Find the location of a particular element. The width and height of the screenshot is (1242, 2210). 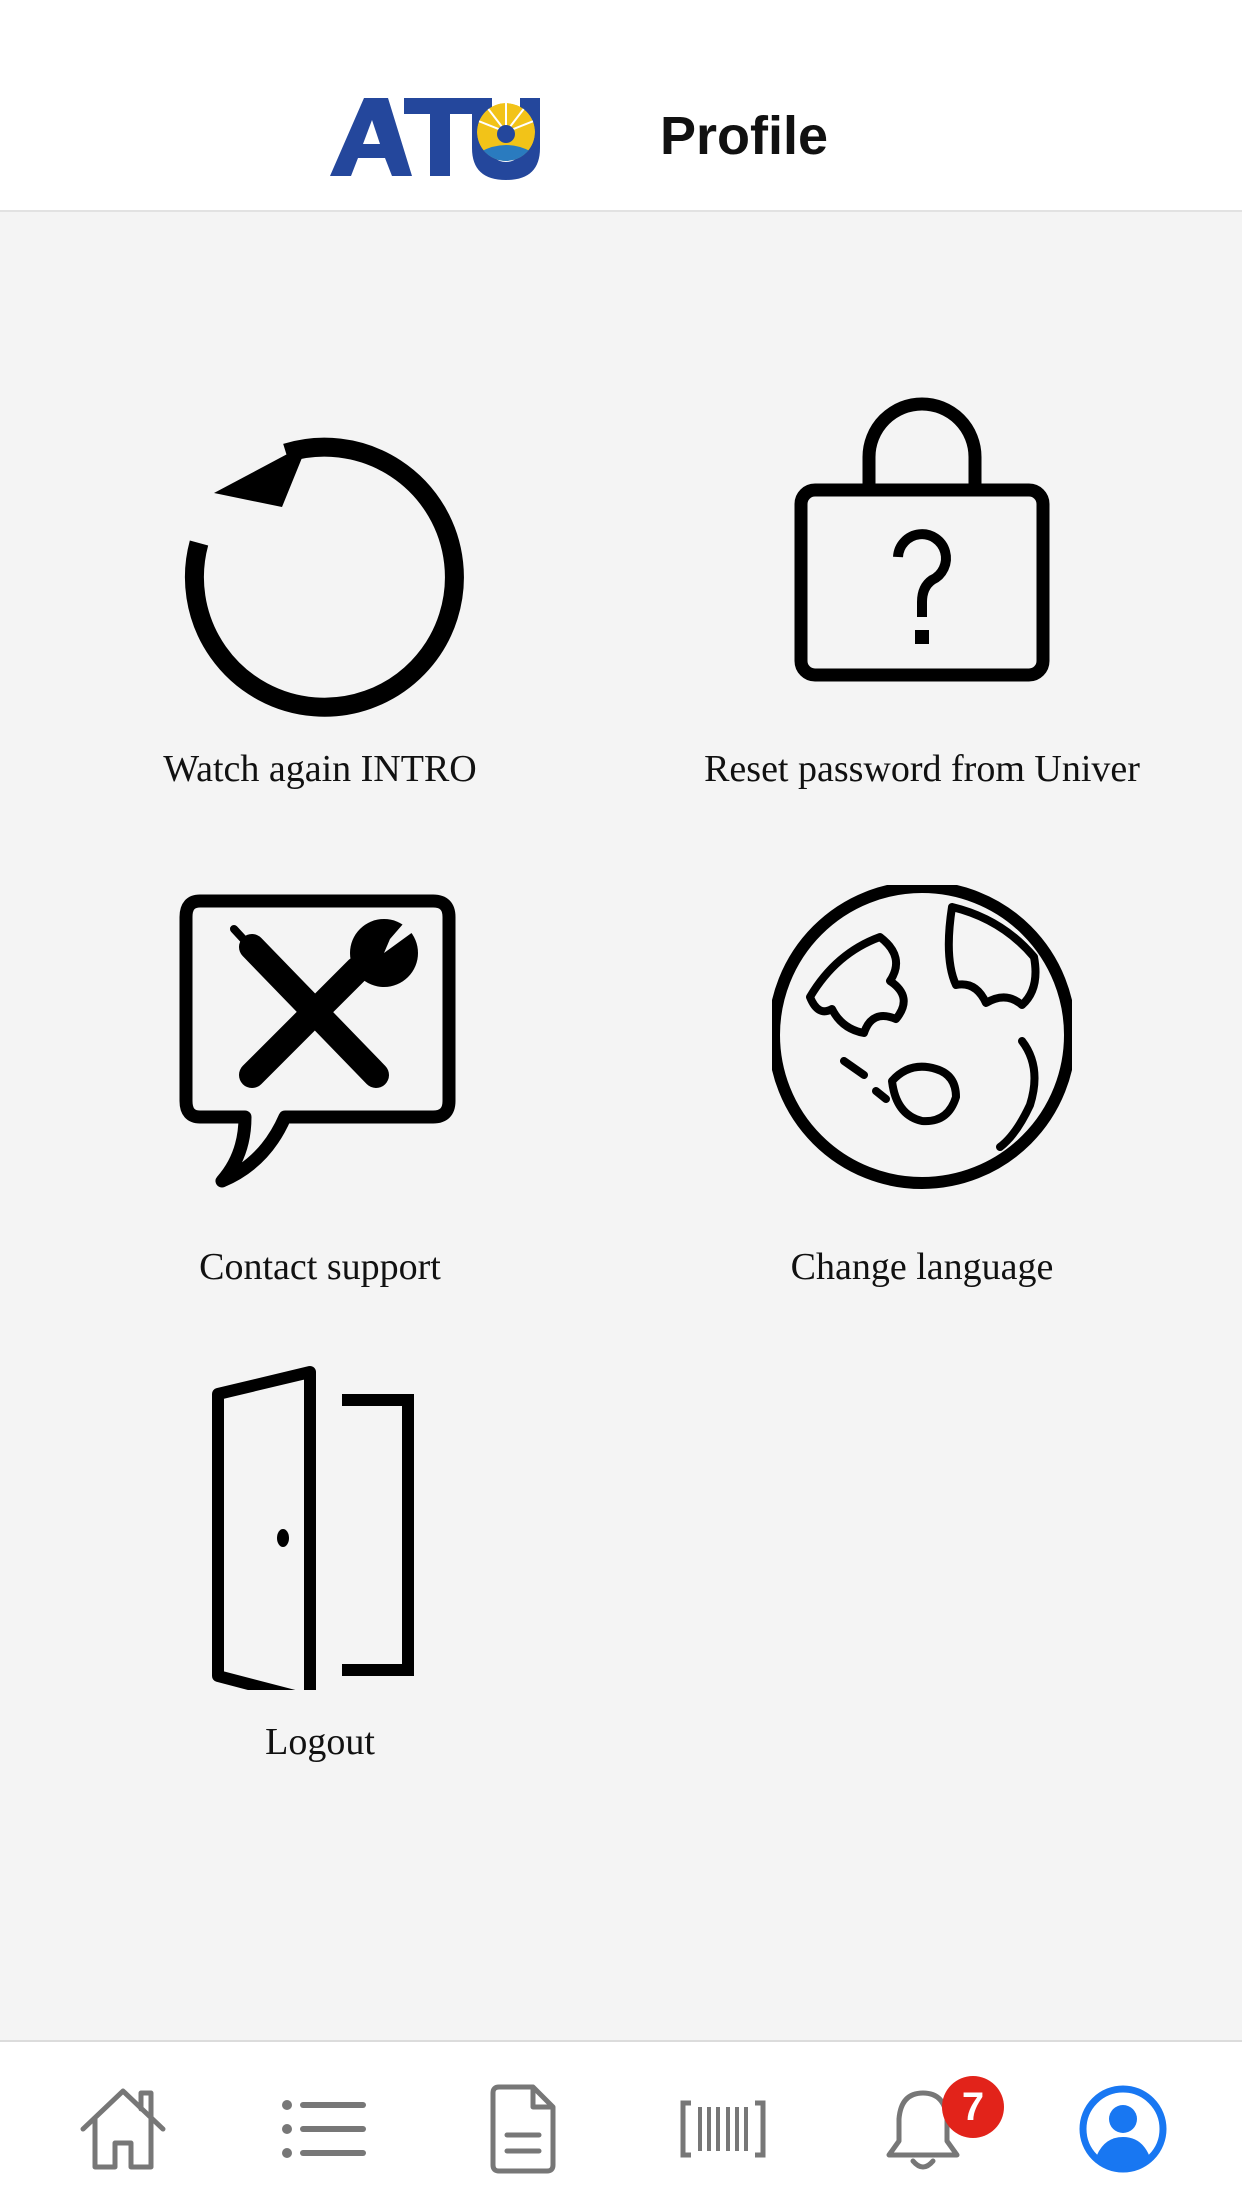

profile-icon is located at coordinates (1123, 2129).